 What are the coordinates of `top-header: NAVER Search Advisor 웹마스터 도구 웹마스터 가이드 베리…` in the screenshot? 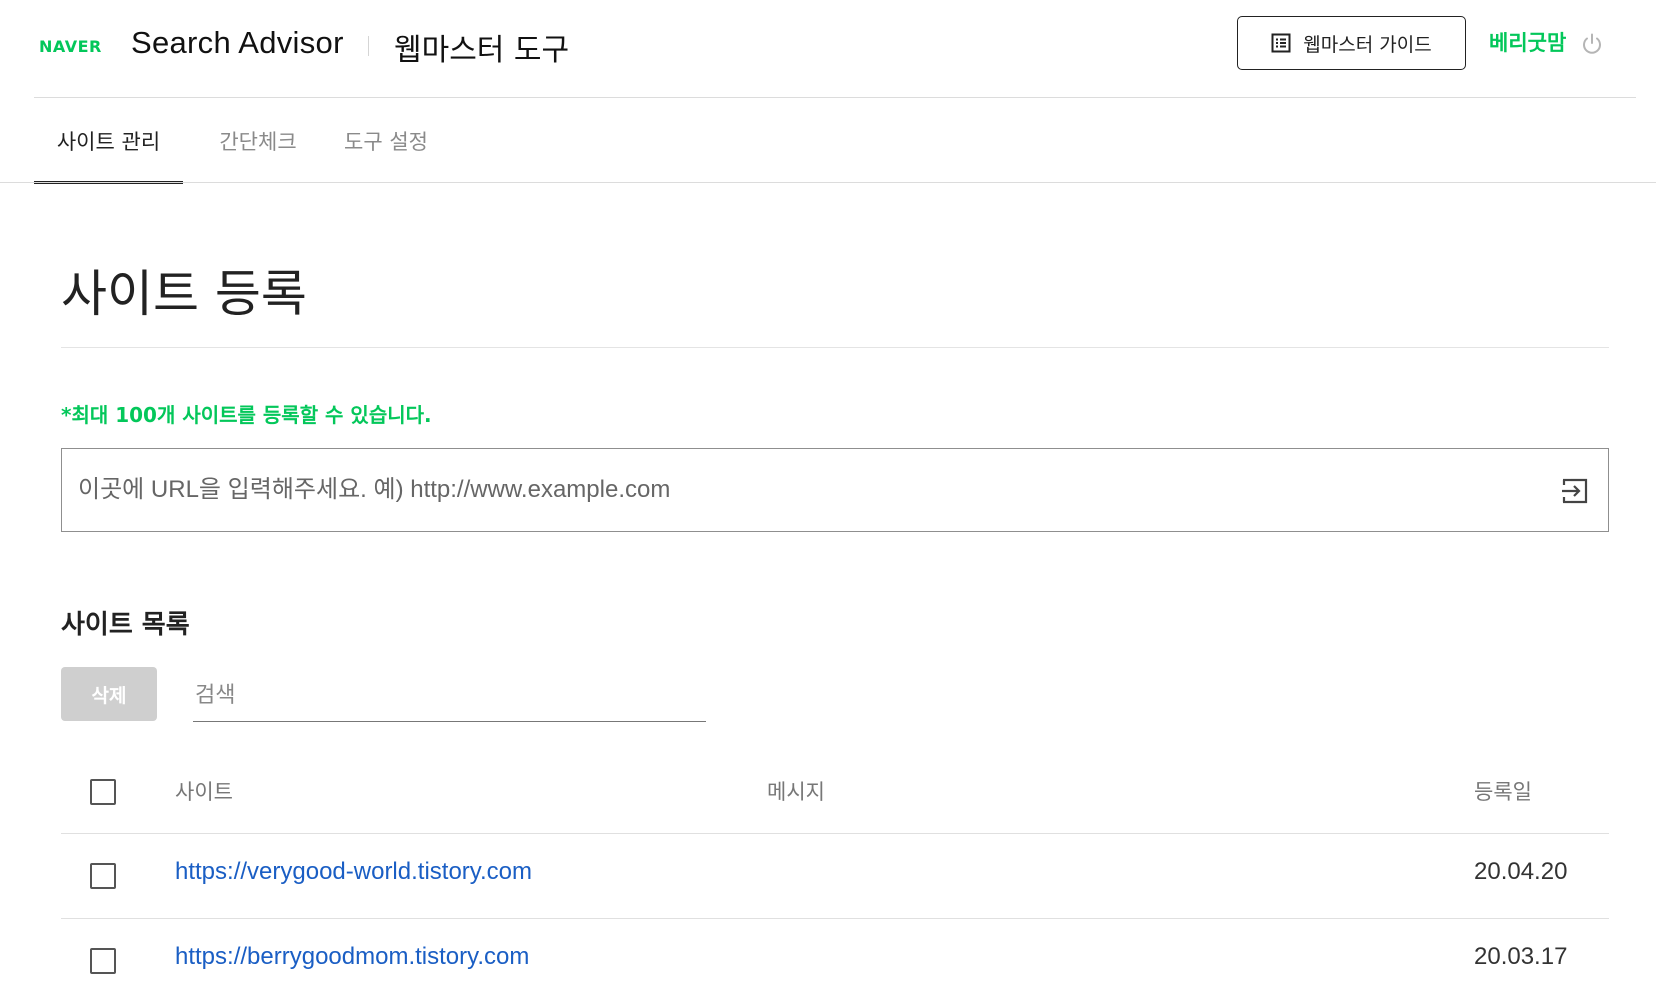 It's located at (828, 49).